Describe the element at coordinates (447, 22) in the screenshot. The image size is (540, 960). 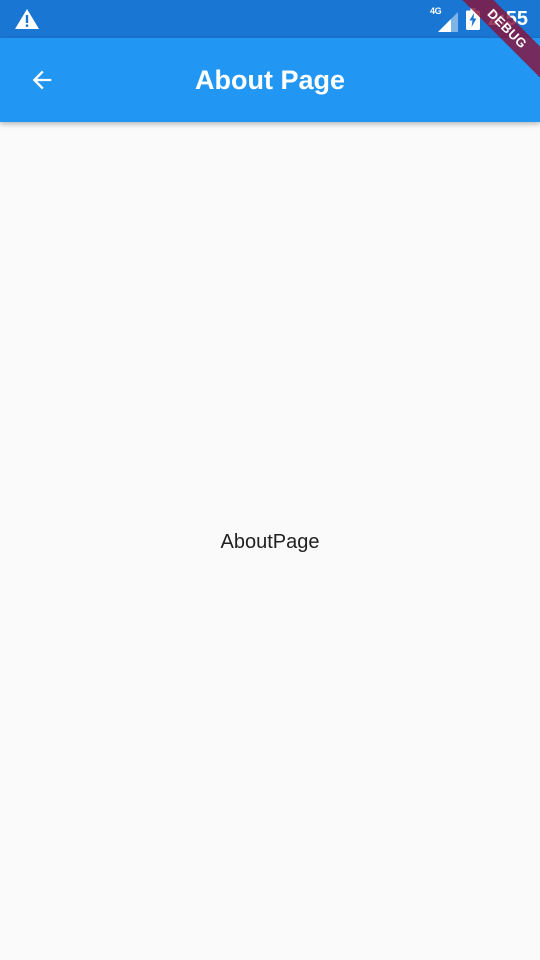
I see `signal-icon` at that location.